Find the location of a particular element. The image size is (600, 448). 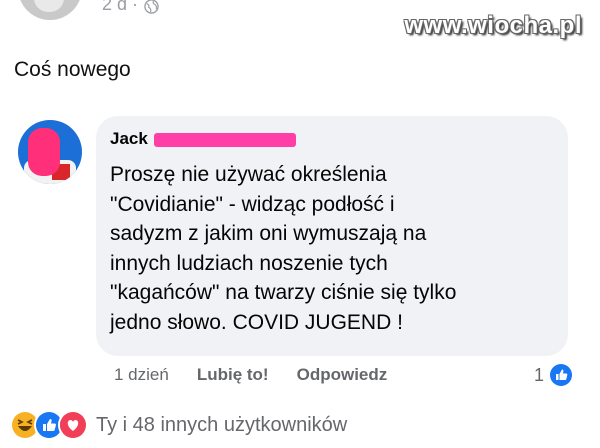

post-meta: 2 d · is located at coordinates (130, 7).